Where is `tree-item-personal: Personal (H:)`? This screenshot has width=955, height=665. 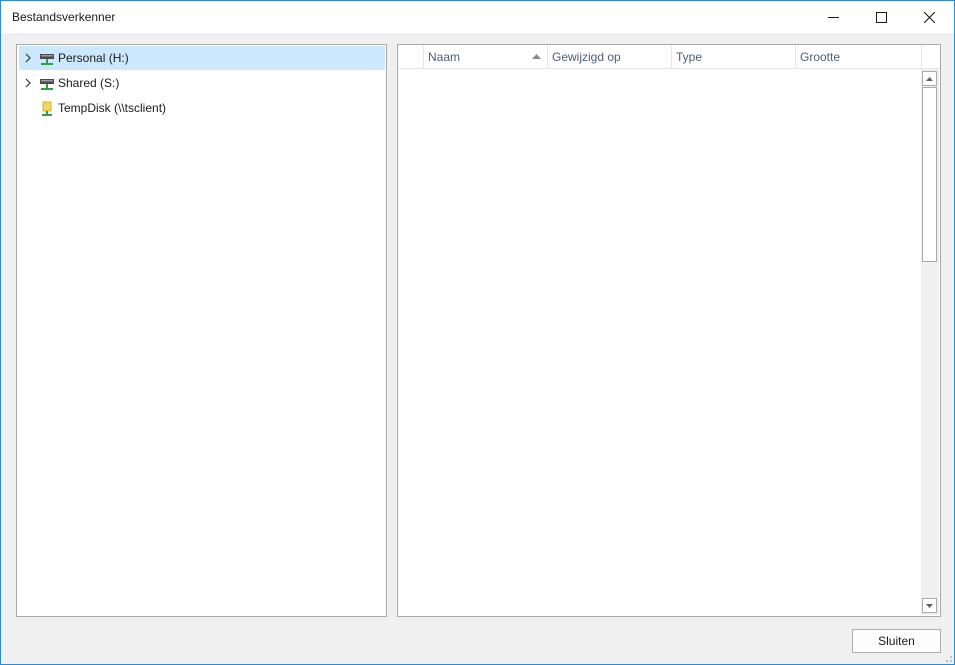
tree-item-personal: Personal (H:) is located at coordinates (202, 58).